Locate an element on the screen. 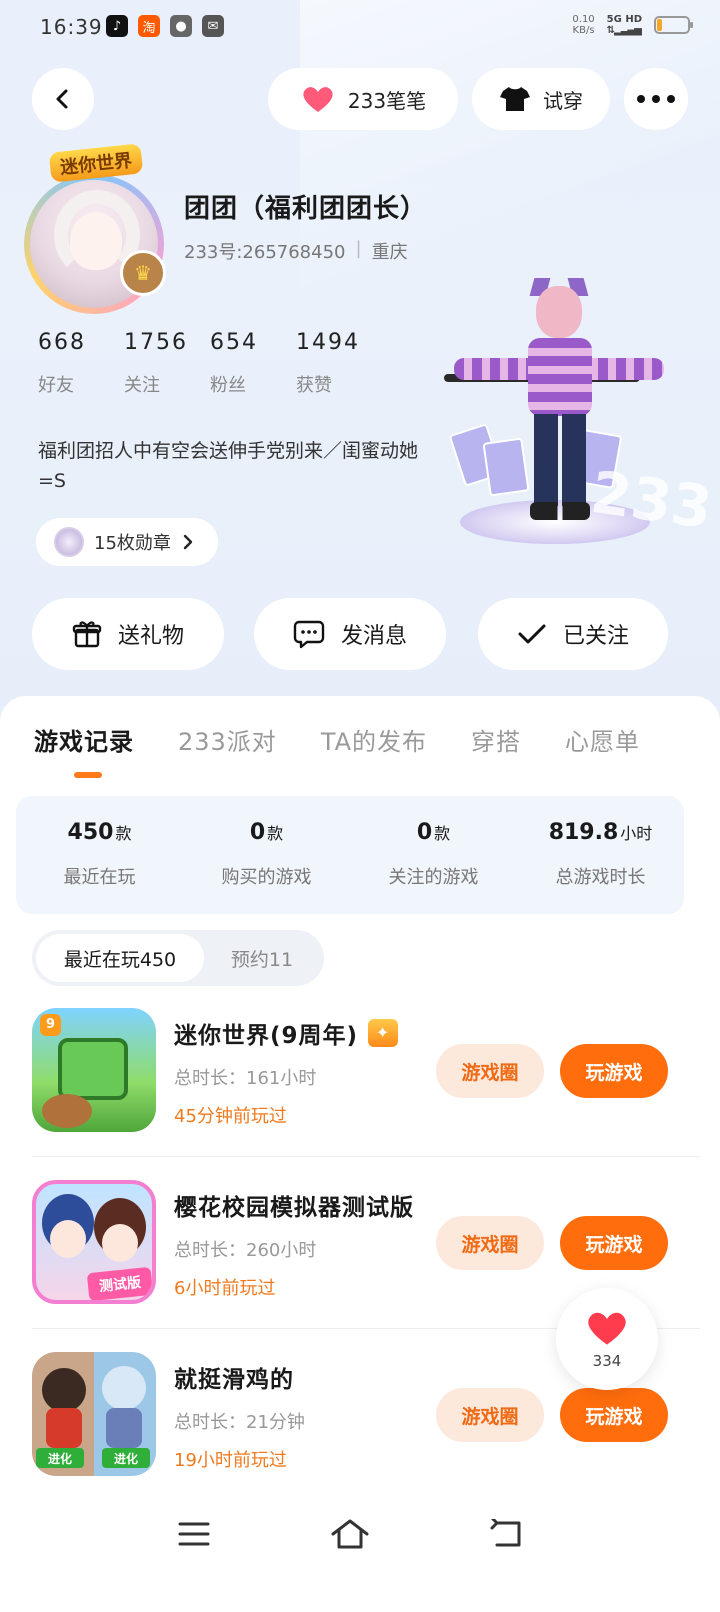 This screenshot has height=1612, width=720. summary-value: 819.8 小时 is located at coordinates (600, 832).